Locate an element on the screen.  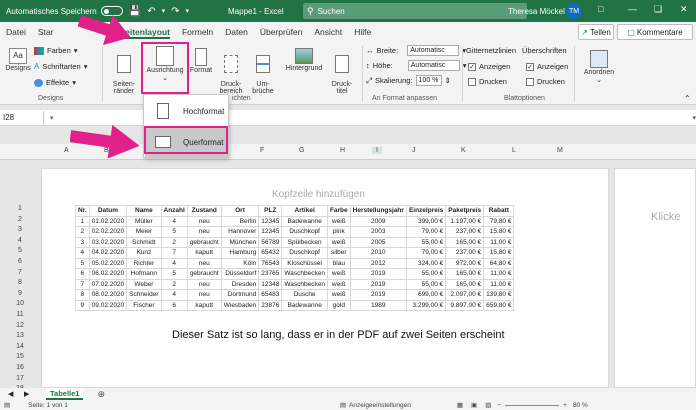
margins-button: Seiten- ränder is located at coordinates (124, 71).